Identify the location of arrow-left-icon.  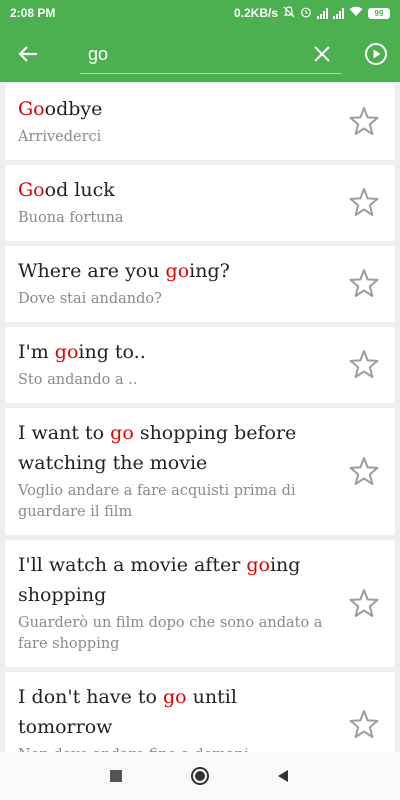
(27, 54).